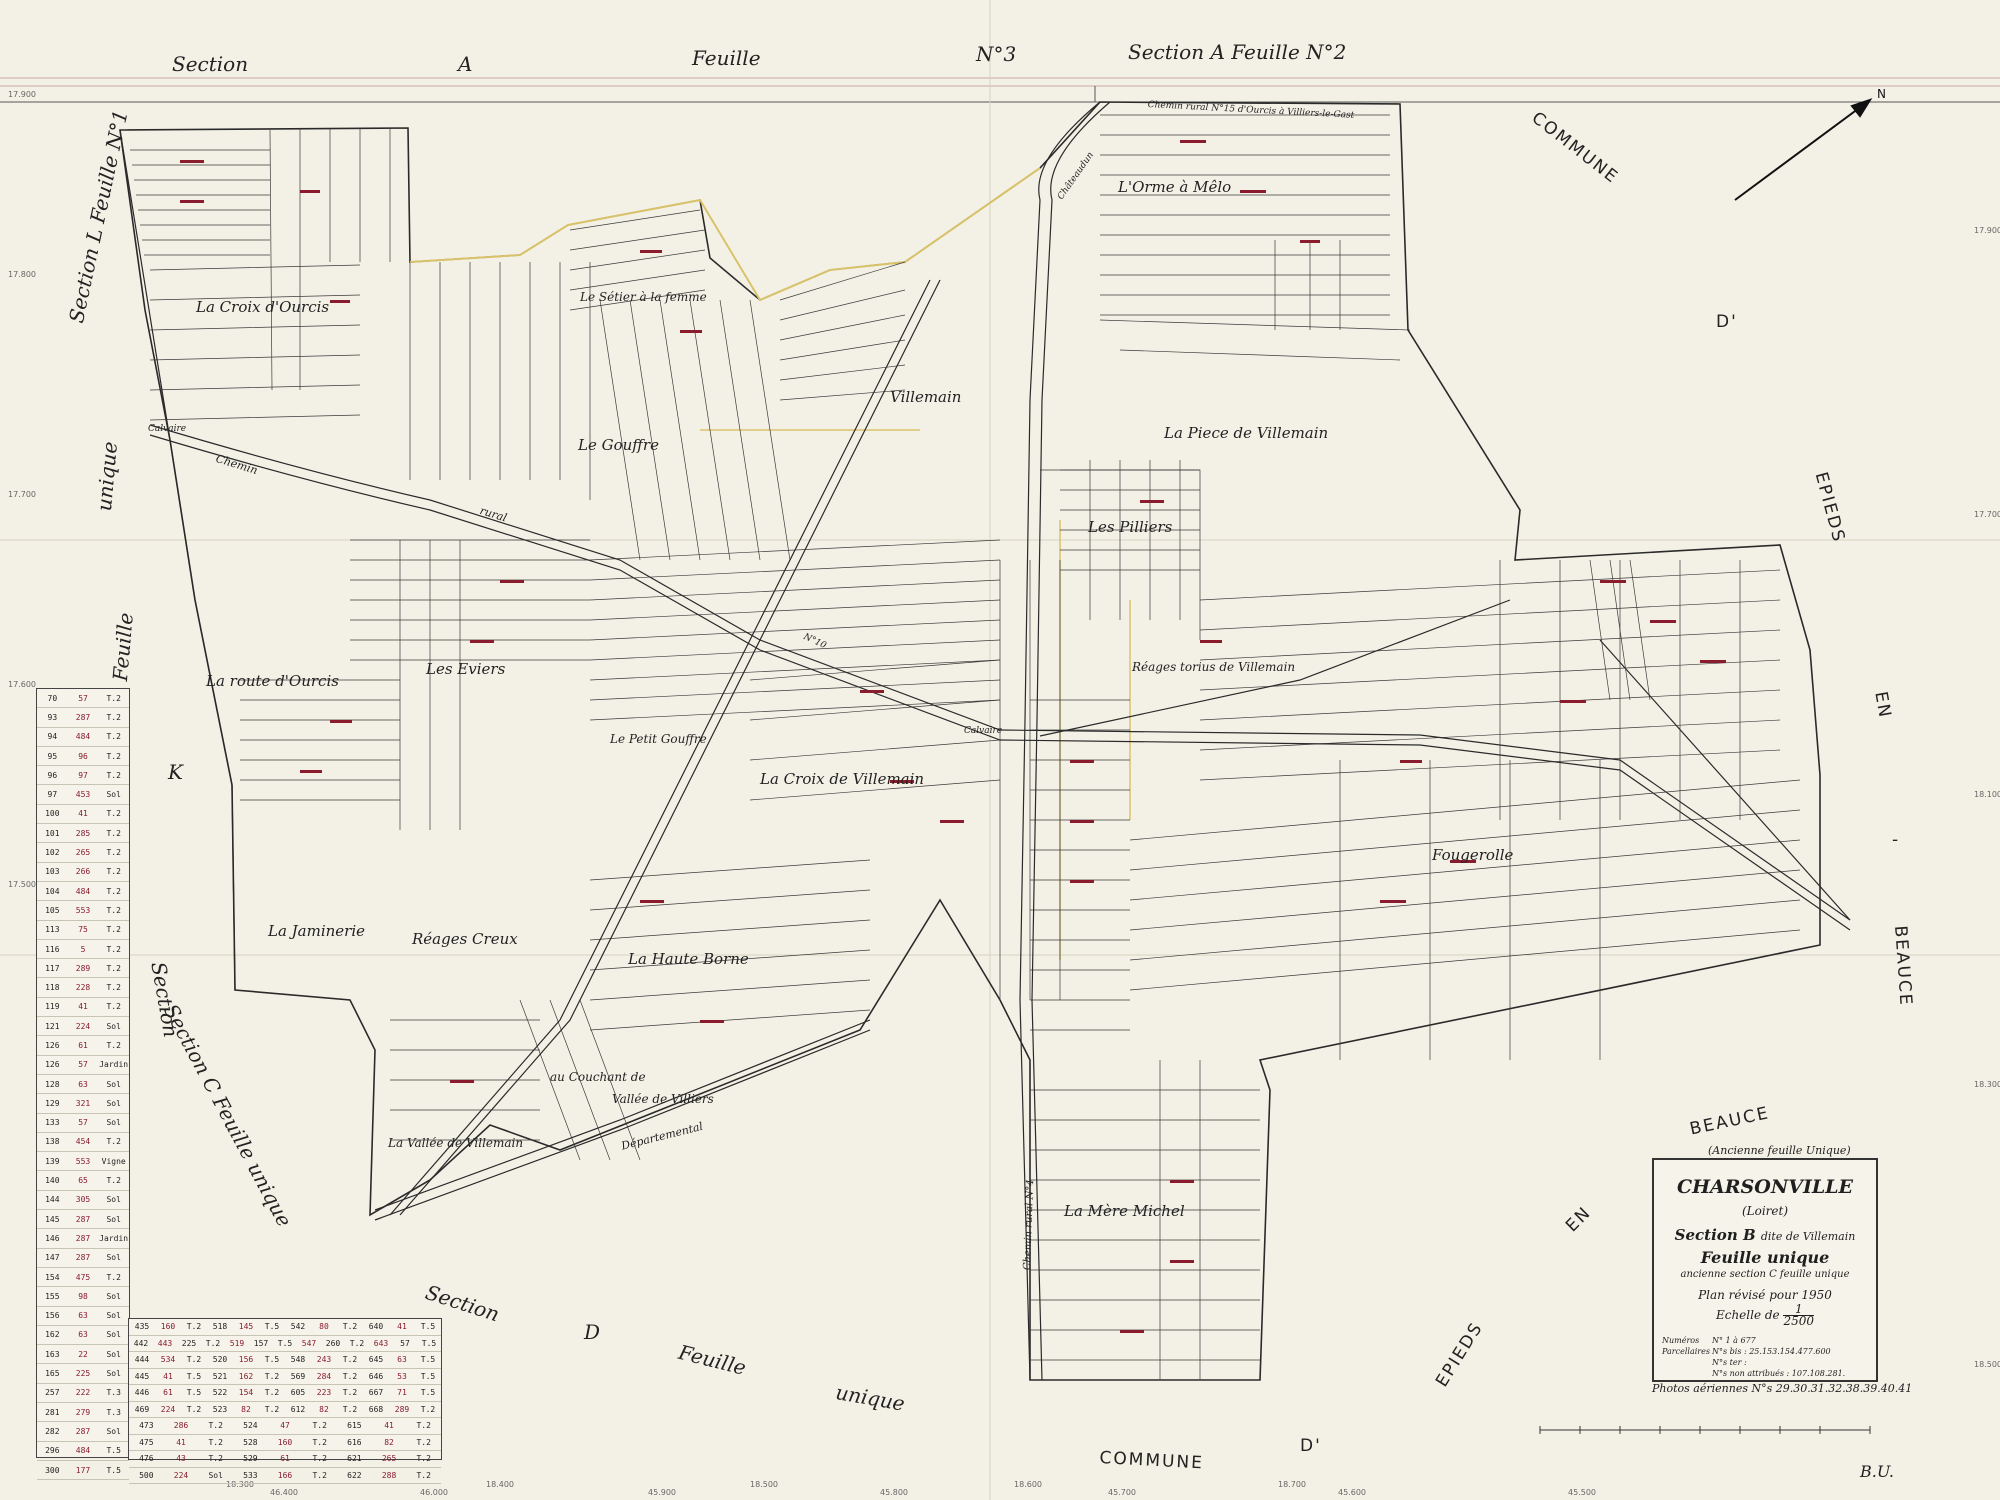 The height and width of the screenshot is (1500, 2000). Describe the element at coordinates (983, 731) in the screenshot. I see `calvaire-center: Calvaire` at that location.